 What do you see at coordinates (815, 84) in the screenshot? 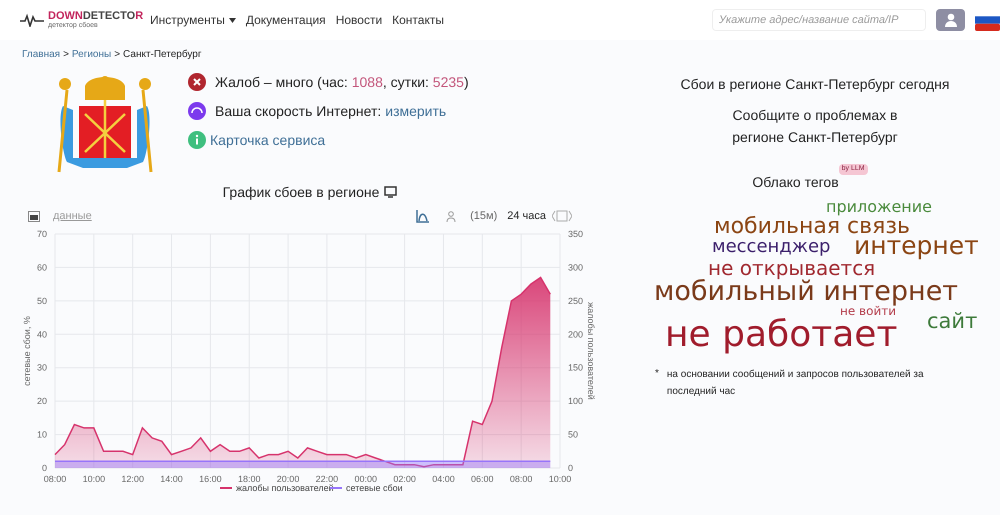
I see `section-title: Сбои в регионе Санкт-Петербург сегодня` at bounding box center [815, 84].